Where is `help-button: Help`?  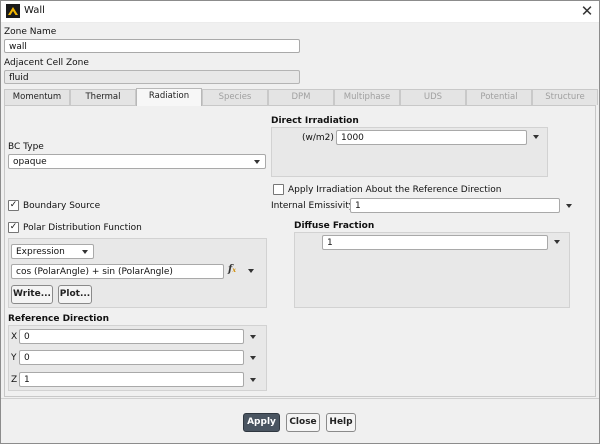
help-button: Help is located at coordinates (341, 422).